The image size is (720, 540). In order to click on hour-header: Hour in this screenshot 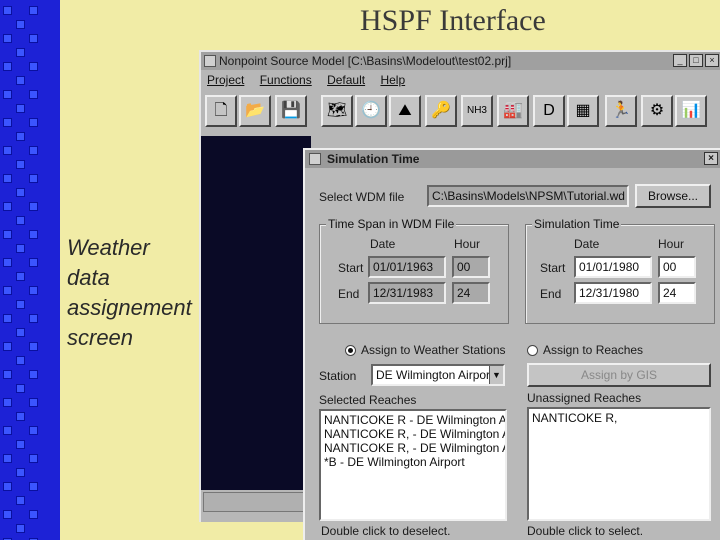, I will do `click(671, 244)`.